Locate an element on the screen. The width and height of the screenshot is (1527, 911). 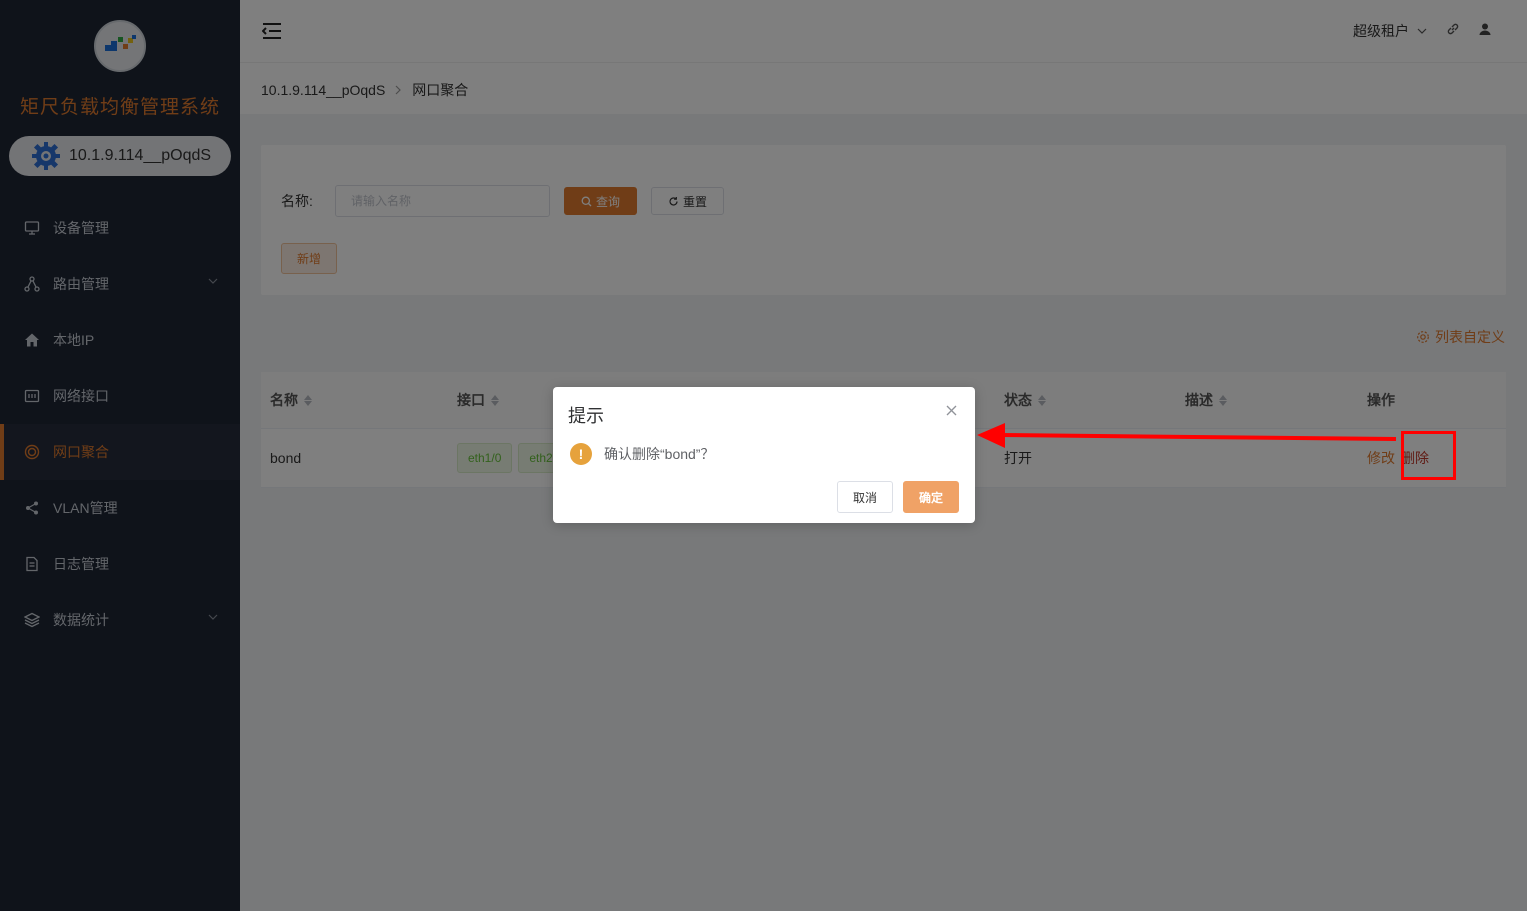
cancel-button: 取消 is located at coordinates (865, 497).